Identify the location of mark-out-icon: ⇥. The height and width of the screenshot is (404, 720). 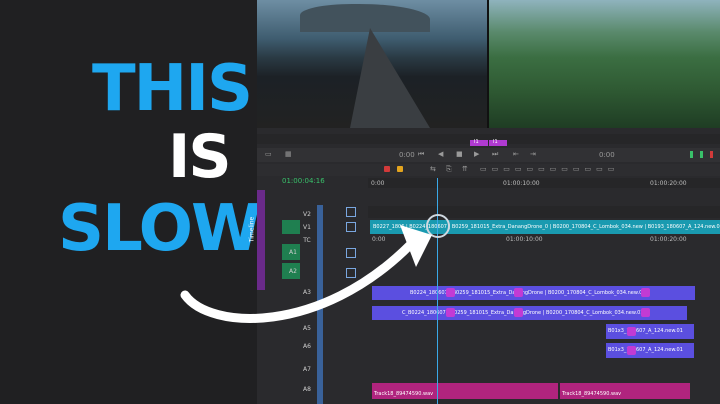
(533, 154).